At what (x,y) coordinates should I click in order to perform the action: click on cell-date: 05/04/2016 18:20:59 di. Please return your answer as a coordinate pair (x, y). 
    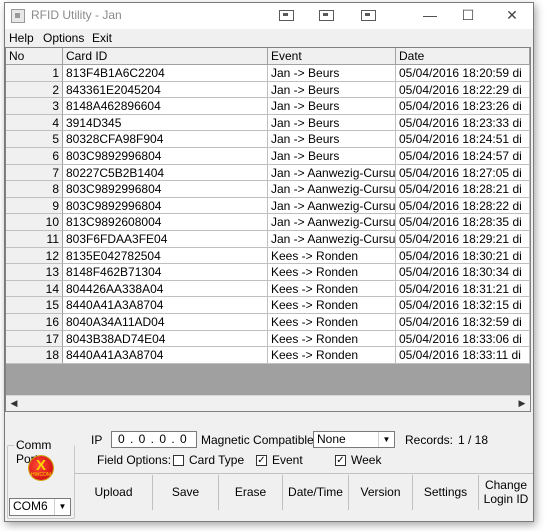
    Looking at the image, I should click on (463, 73).